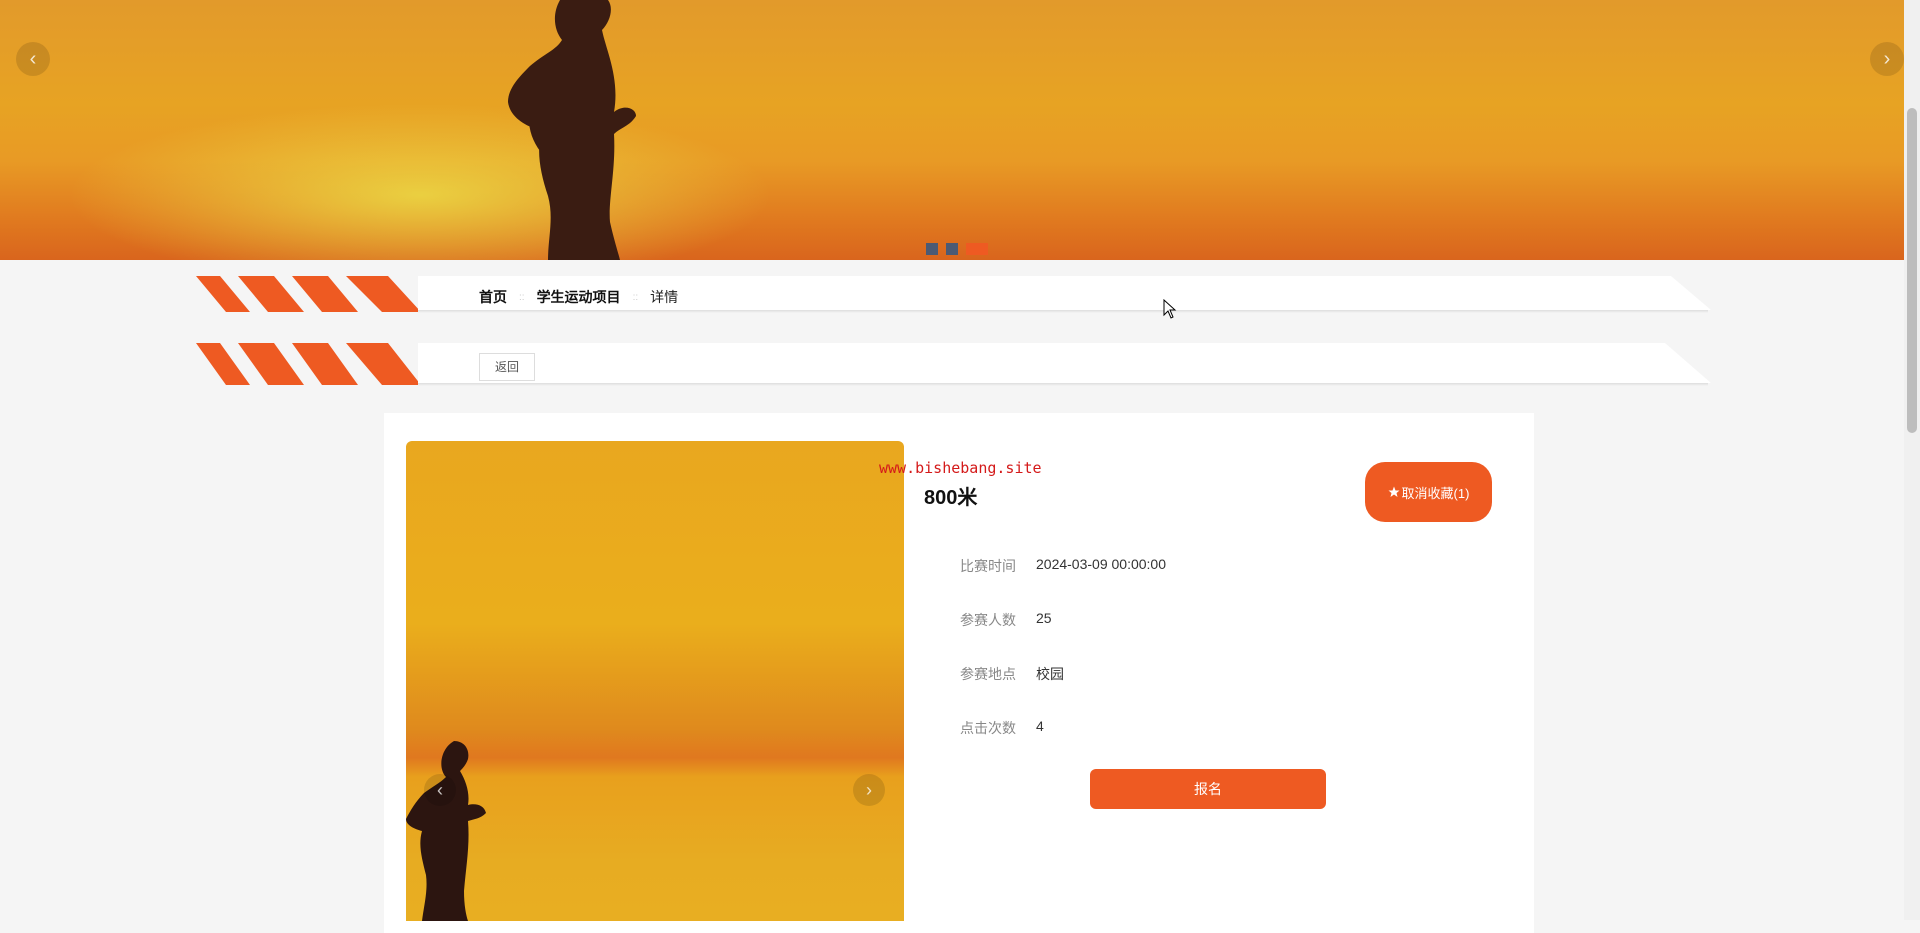  I want to click on banner-next-arrow-icon: ›, so click(1887, 59).